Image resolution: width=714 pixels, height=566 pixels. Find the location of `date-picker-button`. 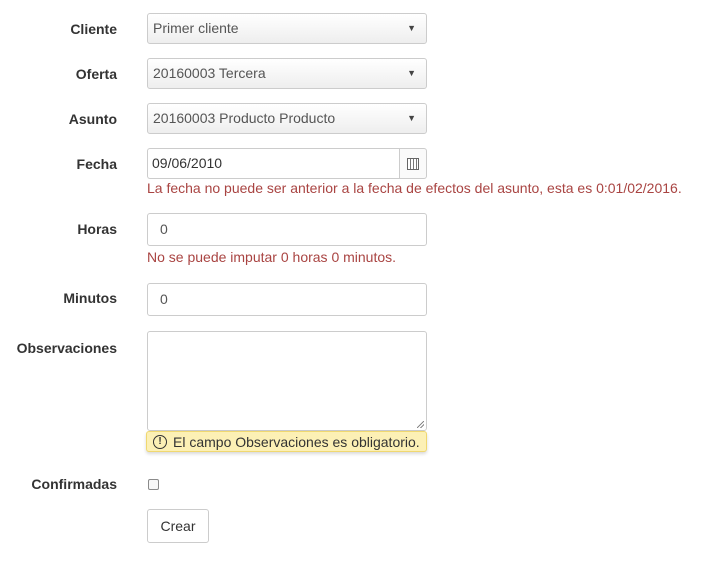

date-picker-button is located at coordinates (413, 163).